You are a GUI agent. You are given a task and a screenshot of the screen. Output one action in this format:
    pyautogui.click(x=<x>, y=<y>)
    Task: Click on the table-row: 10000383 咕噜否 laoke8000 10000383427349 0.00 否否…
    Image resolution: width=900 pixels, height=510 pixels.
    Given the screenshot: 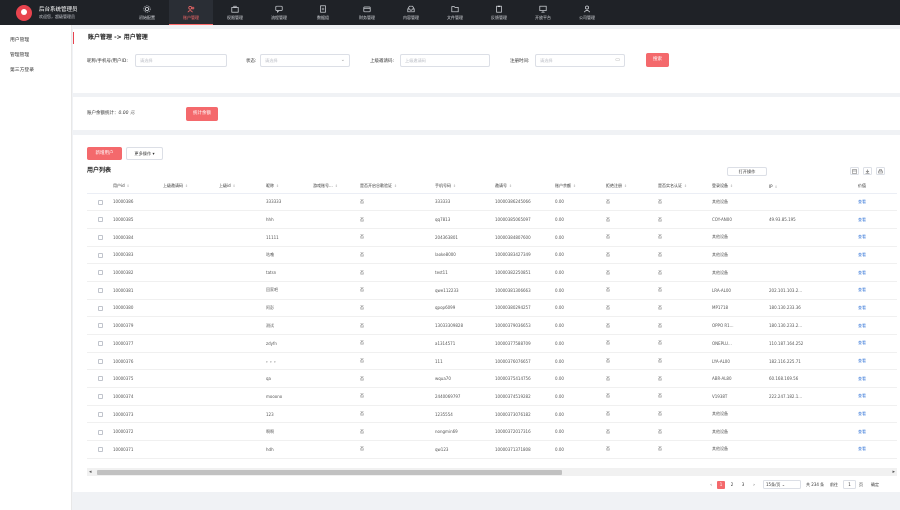 What is the action you would take?
    pyautogui.click(x=492, y=255)
    